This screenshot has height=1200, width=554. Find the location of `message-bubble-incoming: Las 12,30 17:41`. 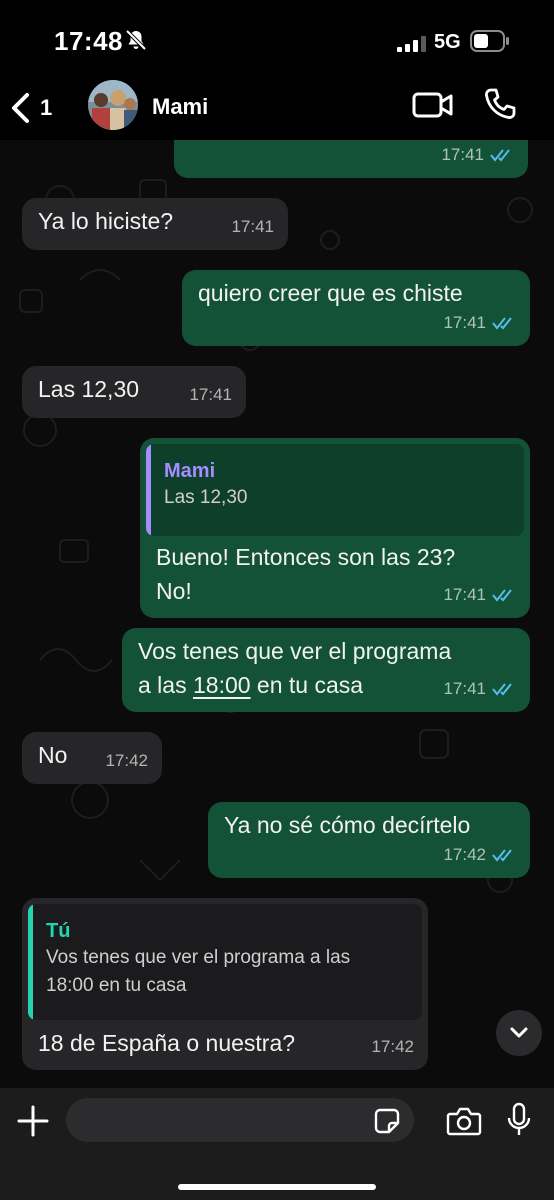

message-bubble-incoming: Las 12,30 17:41 is located at coordinates (134, 392).